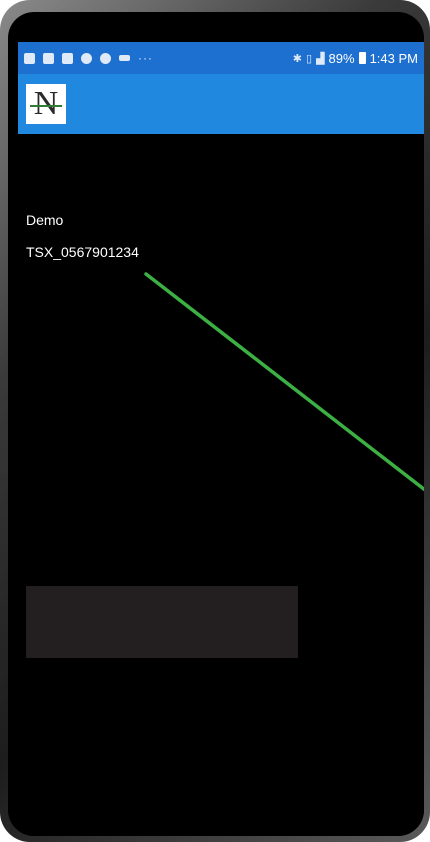  What do you see at coordinates (362, 58) in the screenshot?
I see `battery-icon` at bounding box center [362, 58].